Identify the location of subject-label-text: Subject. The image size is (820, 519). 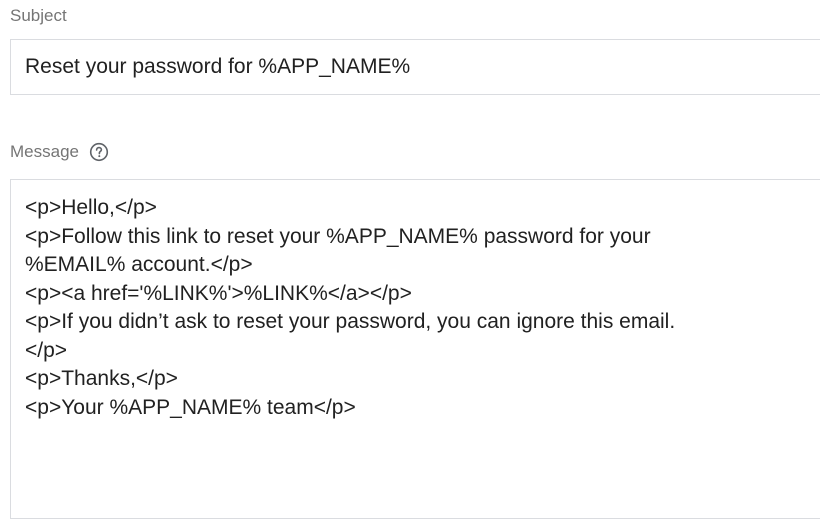
(38, 15).